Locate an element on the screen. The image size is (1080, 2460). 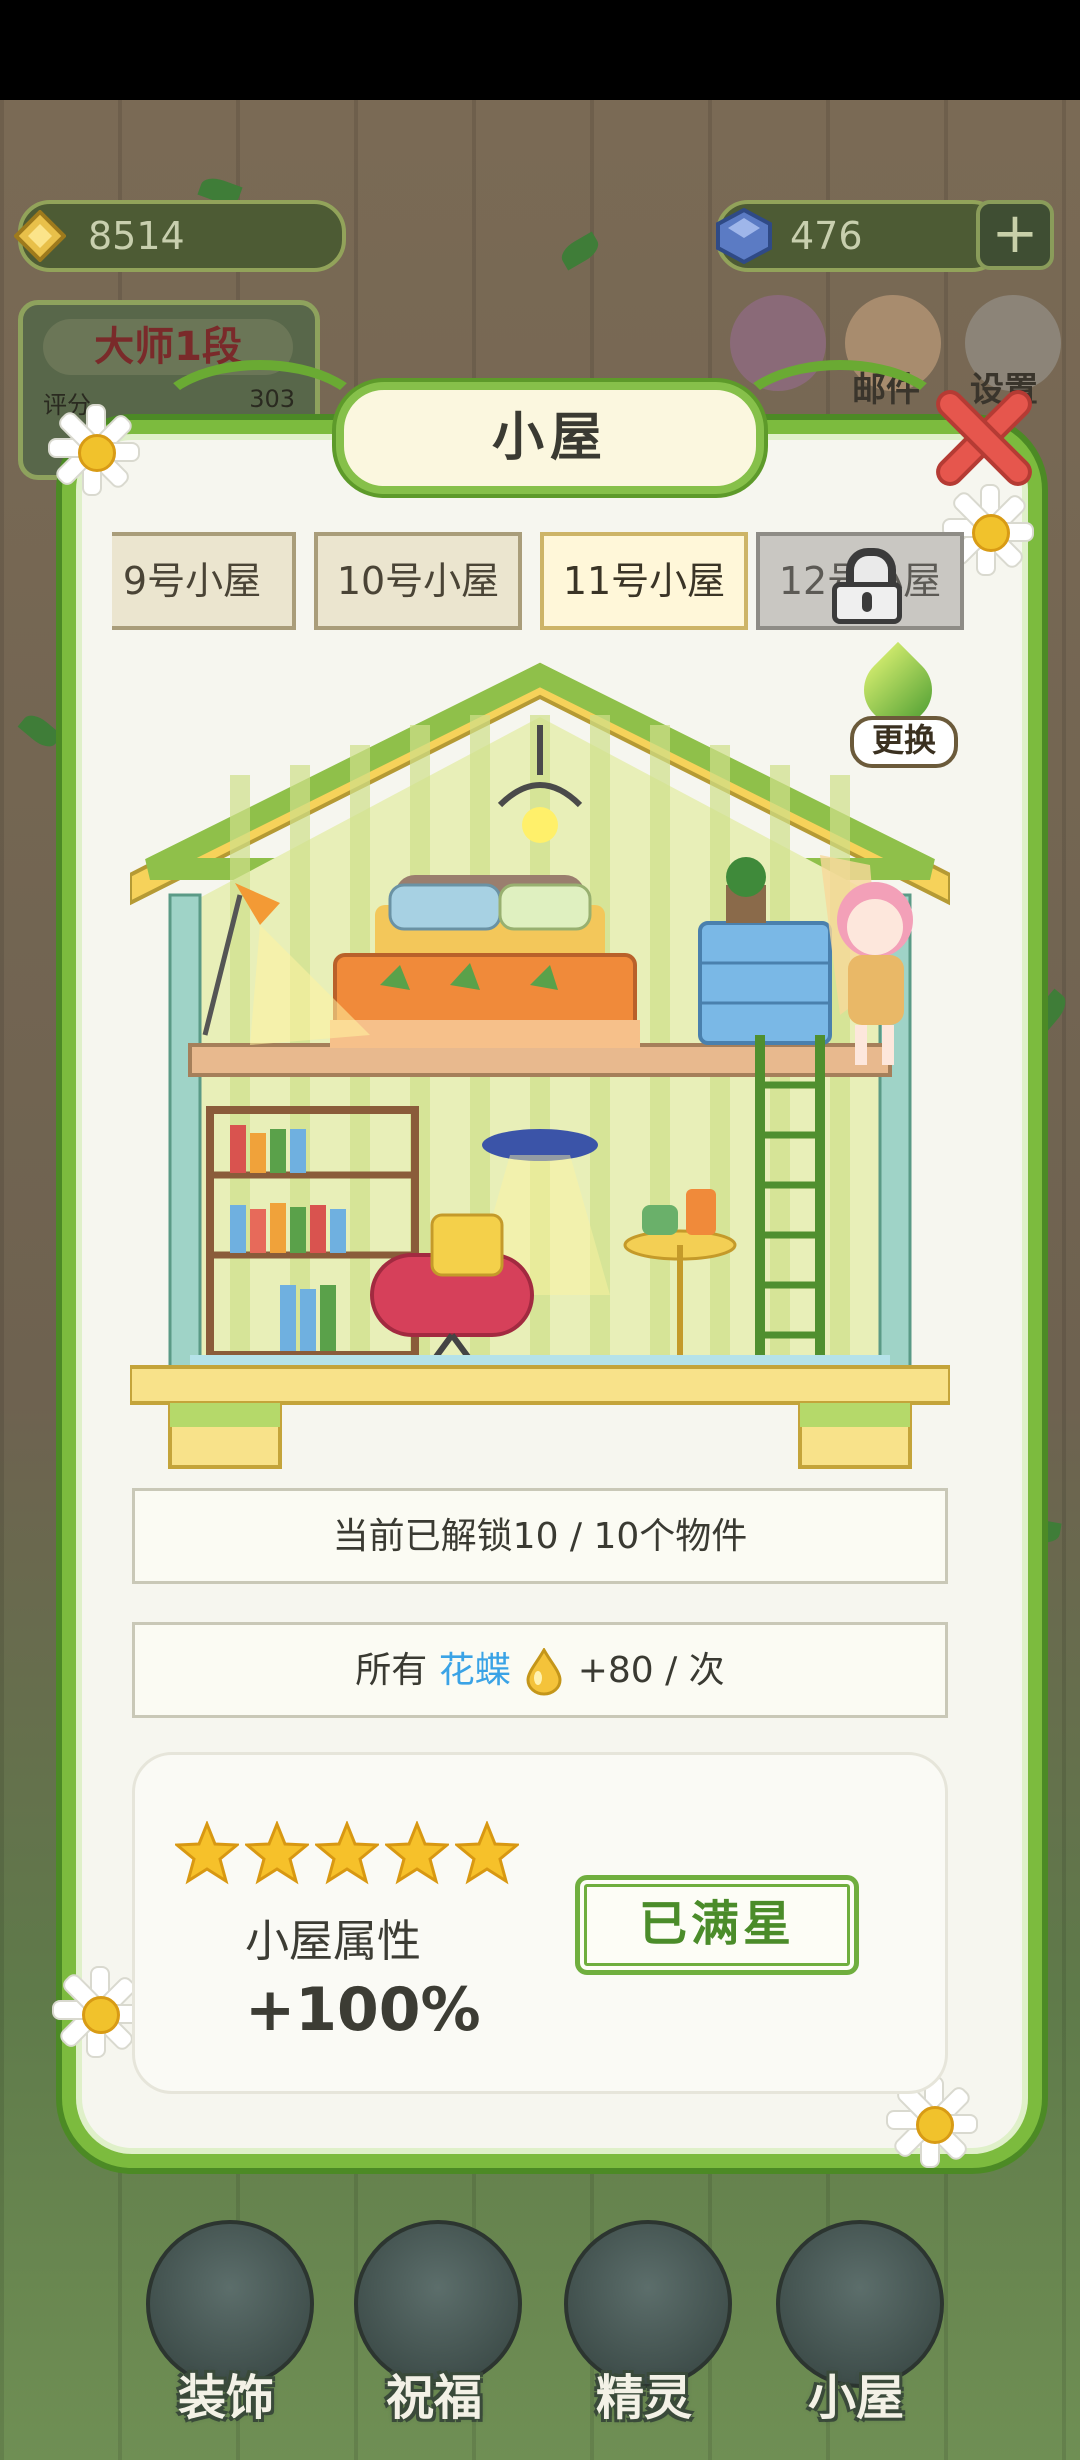
nav-decorate-label: 装饰 is located at coordinates (225, 2398).